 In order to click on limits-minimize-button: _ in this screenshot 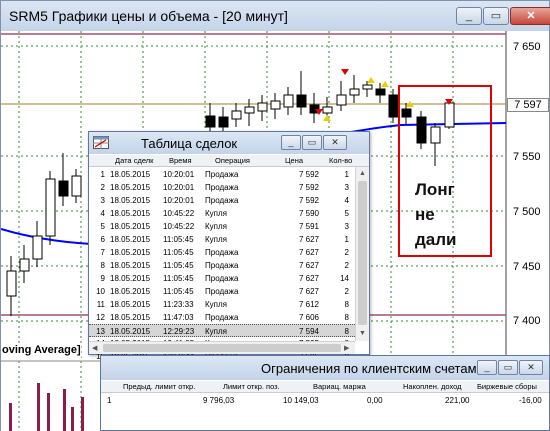, I will do `click(487, 367)`.